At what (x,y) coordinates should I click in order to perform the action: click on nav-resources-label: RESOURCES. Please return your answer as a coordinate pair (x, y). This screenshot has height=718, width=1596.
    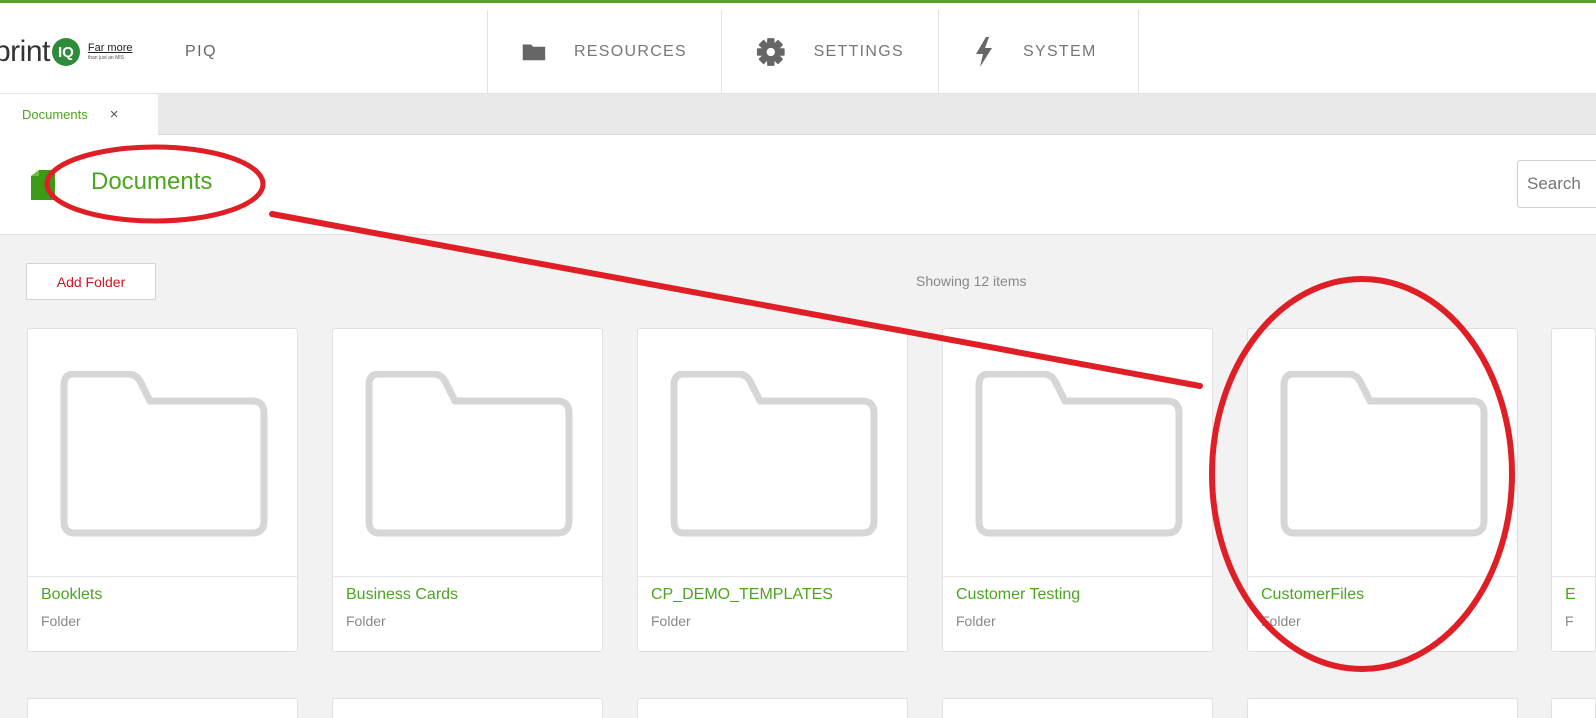
    Looking at the image, I should click on (630, 51).